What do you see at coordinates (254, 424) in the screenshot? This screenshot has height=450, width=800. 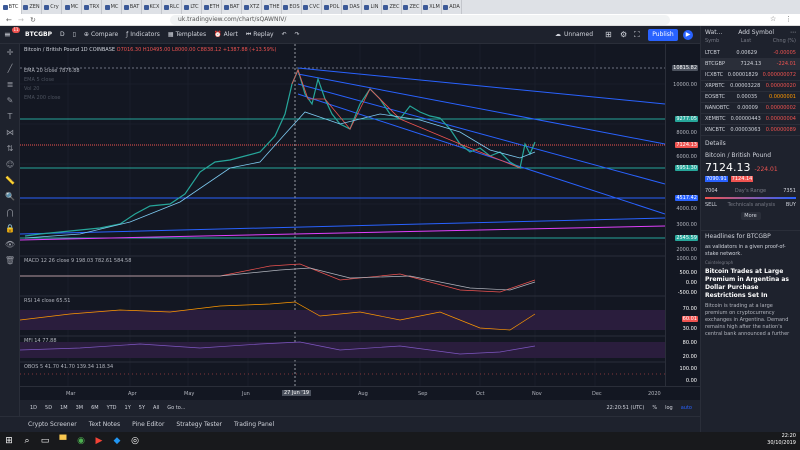 I see `tab-trading-panel: Trading Panel` at bounding box center [254, 424].